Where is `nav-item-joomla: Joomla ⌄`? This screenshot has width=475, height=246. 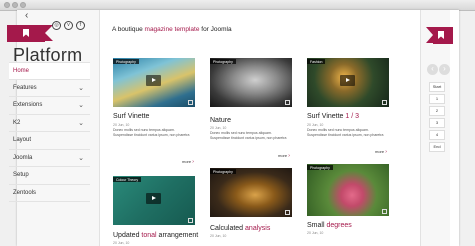 nav-item-joomla: Joomla ⌄ is located at coordinates (49, 158).